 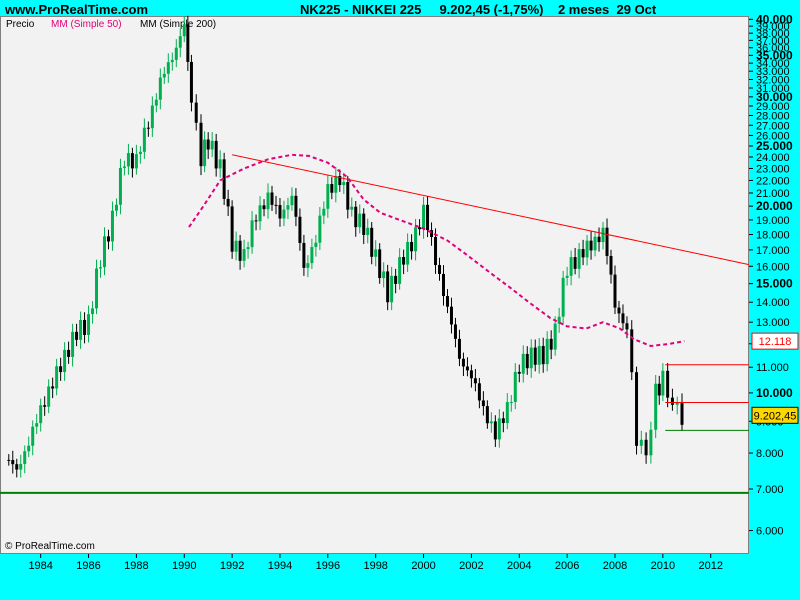 I want to click on value-label-text: 12.118, so click(x=775, y=342).